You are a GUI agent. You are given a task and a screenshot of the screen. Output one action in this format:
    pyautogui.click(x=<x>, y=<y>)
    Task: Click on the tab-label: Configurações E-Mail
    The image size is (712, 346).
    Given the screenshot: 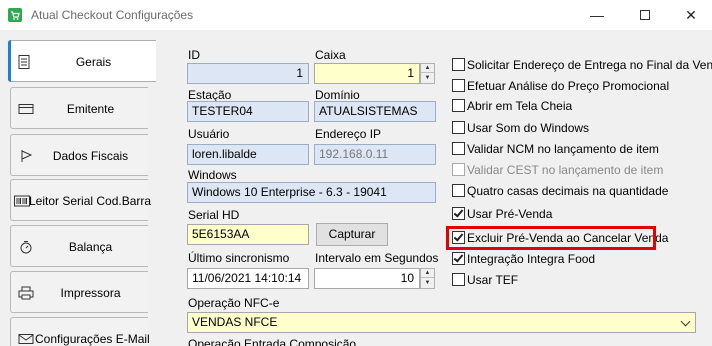 What is the action you would take?
    pyautogui.click(x=92, y=339)
    